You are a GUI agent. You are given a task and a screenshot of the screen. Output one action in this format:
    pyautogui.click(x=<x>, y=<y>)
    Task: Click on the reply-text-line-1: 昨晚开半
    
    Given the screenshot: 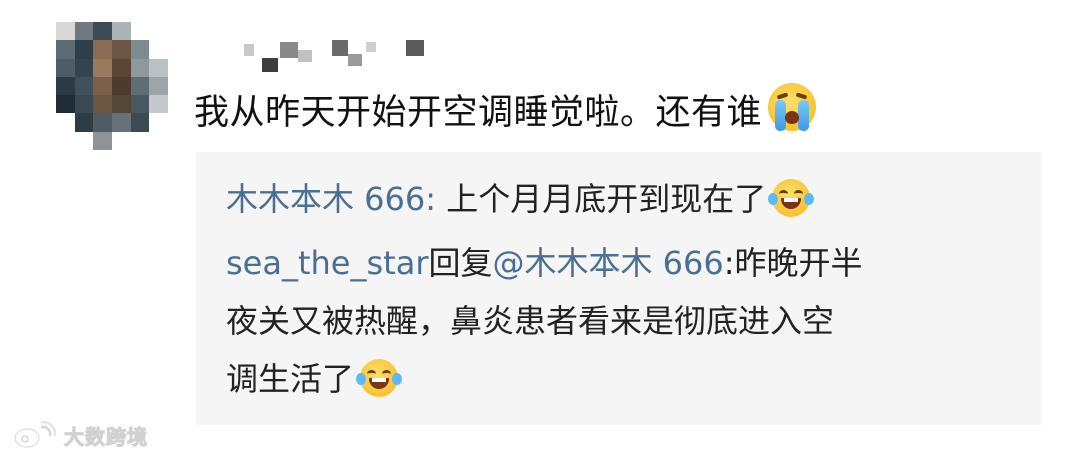 What is the action you would take?
    pyautogui.click(x=798, y=263)
    